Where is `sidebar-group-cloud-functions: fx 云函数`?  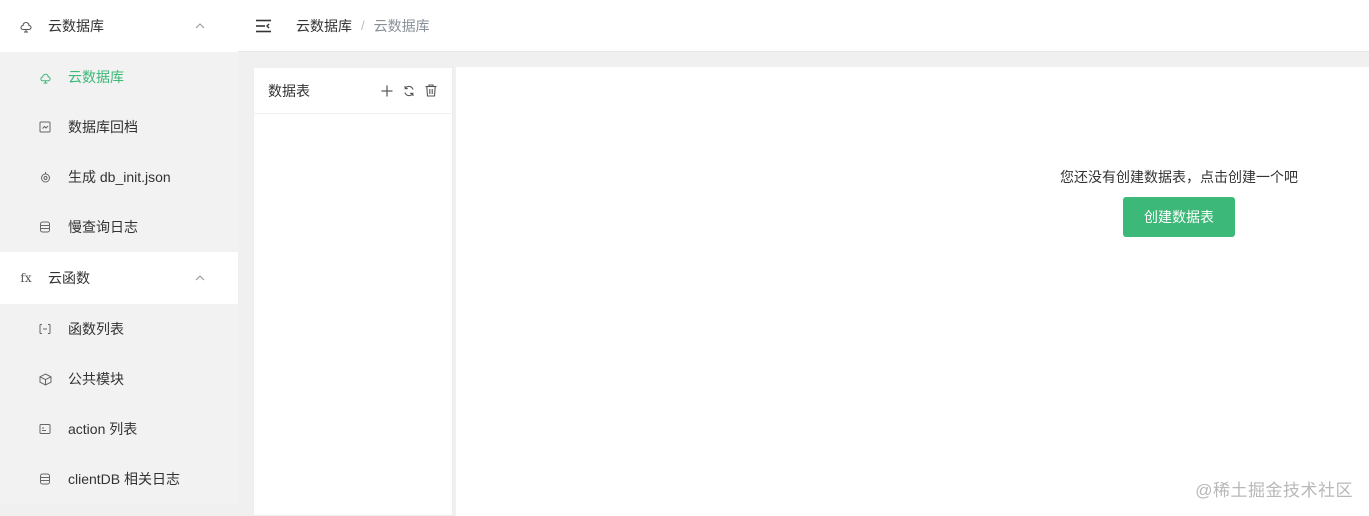 sidebar-group-cloud-functions: fx 云函数 is located at coordinates (119, 278).